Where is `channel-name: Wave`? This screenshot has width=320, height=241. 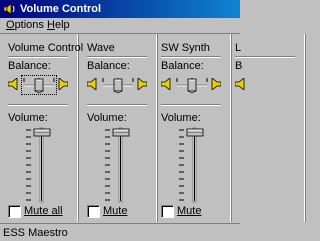
channel-name: Wave is located at coordinates (101, 48).